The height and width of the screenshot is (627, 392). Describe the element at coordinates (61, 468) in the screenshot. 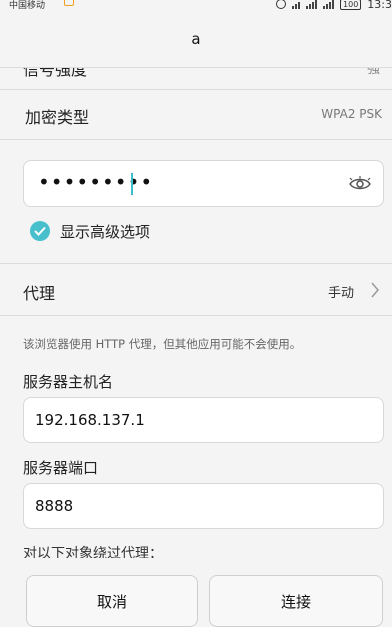

I see `port-label: 服务器端口` at that location.